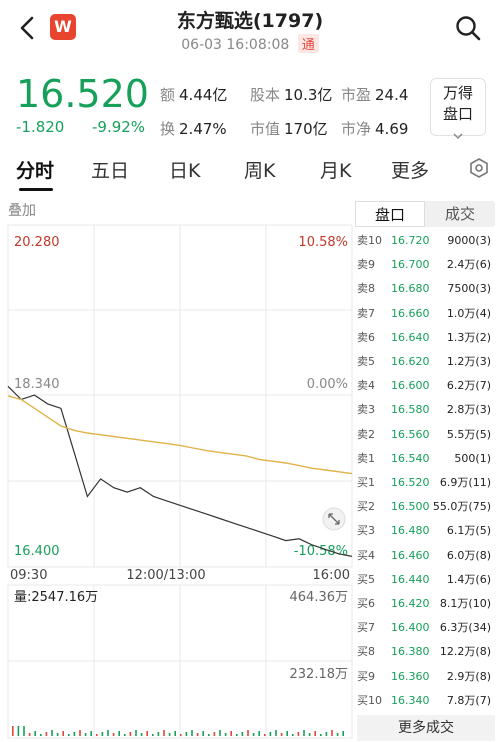 The image size is (500, 742). I want to click on wind-orderbook-button: 万得 盘口, so click(458, 109).